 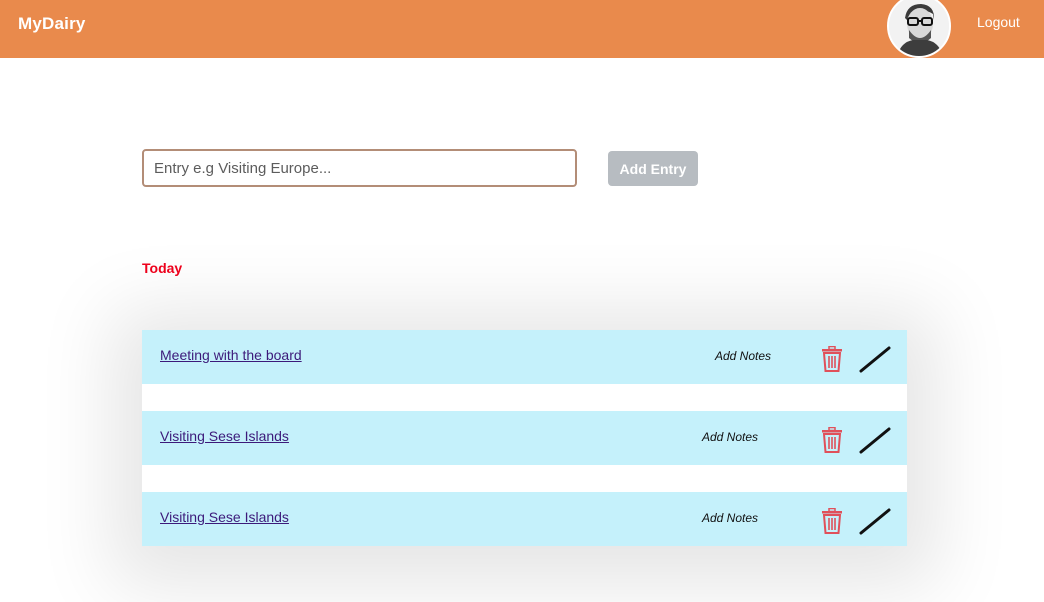 What do you see at coordinates (524, 357) in the screenshot?
I see `list-item: Meeting with the board Add Notes` at bounding box center [524, 357].